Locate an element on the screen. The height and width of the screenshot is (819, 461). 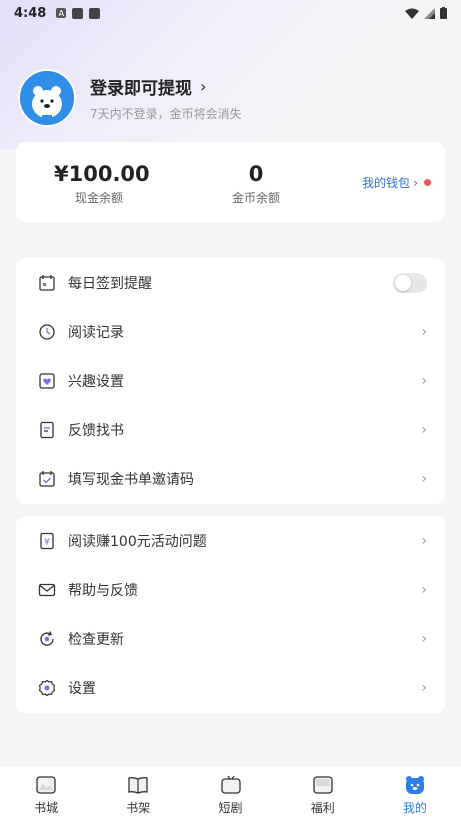
tab-bookshelf: 书架 is located at coordinates (138, 792).